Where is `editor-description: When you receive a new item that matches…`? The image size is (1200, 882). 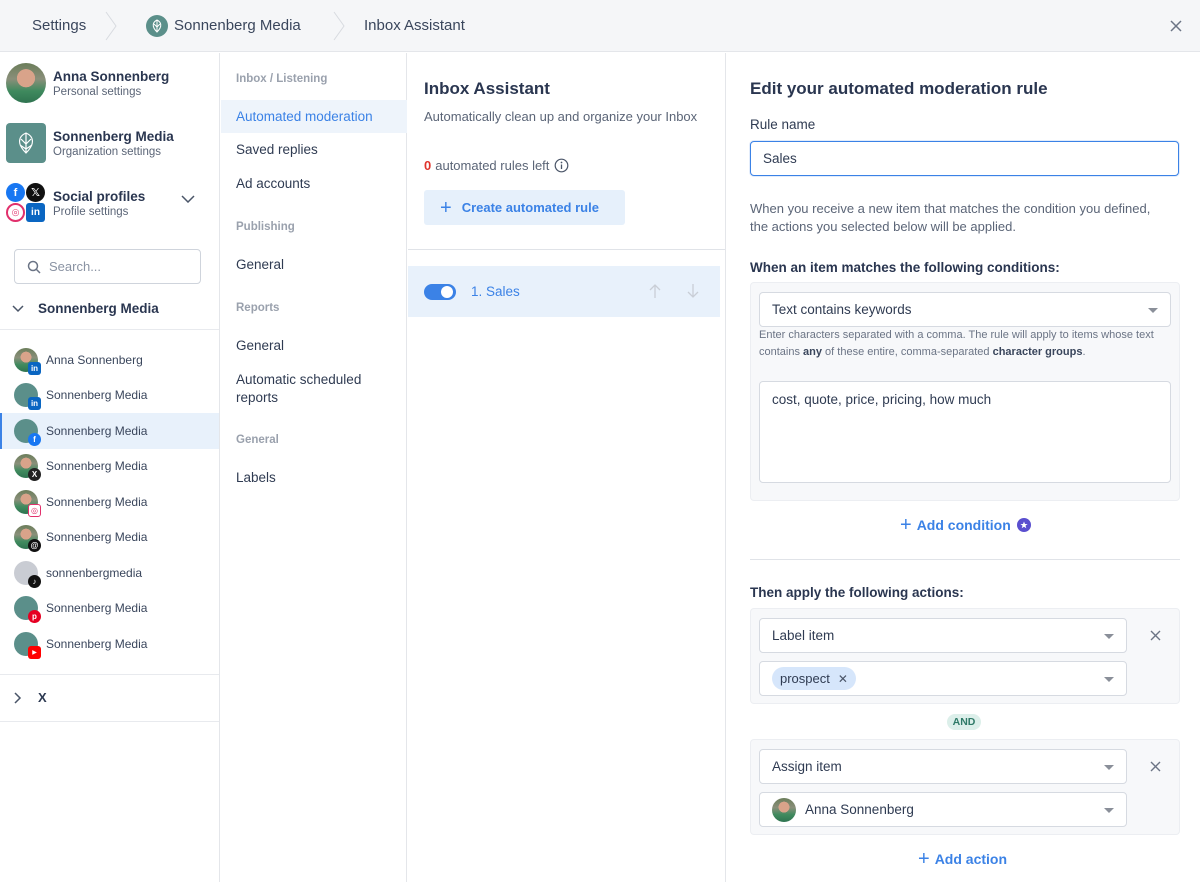 editor-description: When you receive a new item that matches… is located at coordinates (950, 217).